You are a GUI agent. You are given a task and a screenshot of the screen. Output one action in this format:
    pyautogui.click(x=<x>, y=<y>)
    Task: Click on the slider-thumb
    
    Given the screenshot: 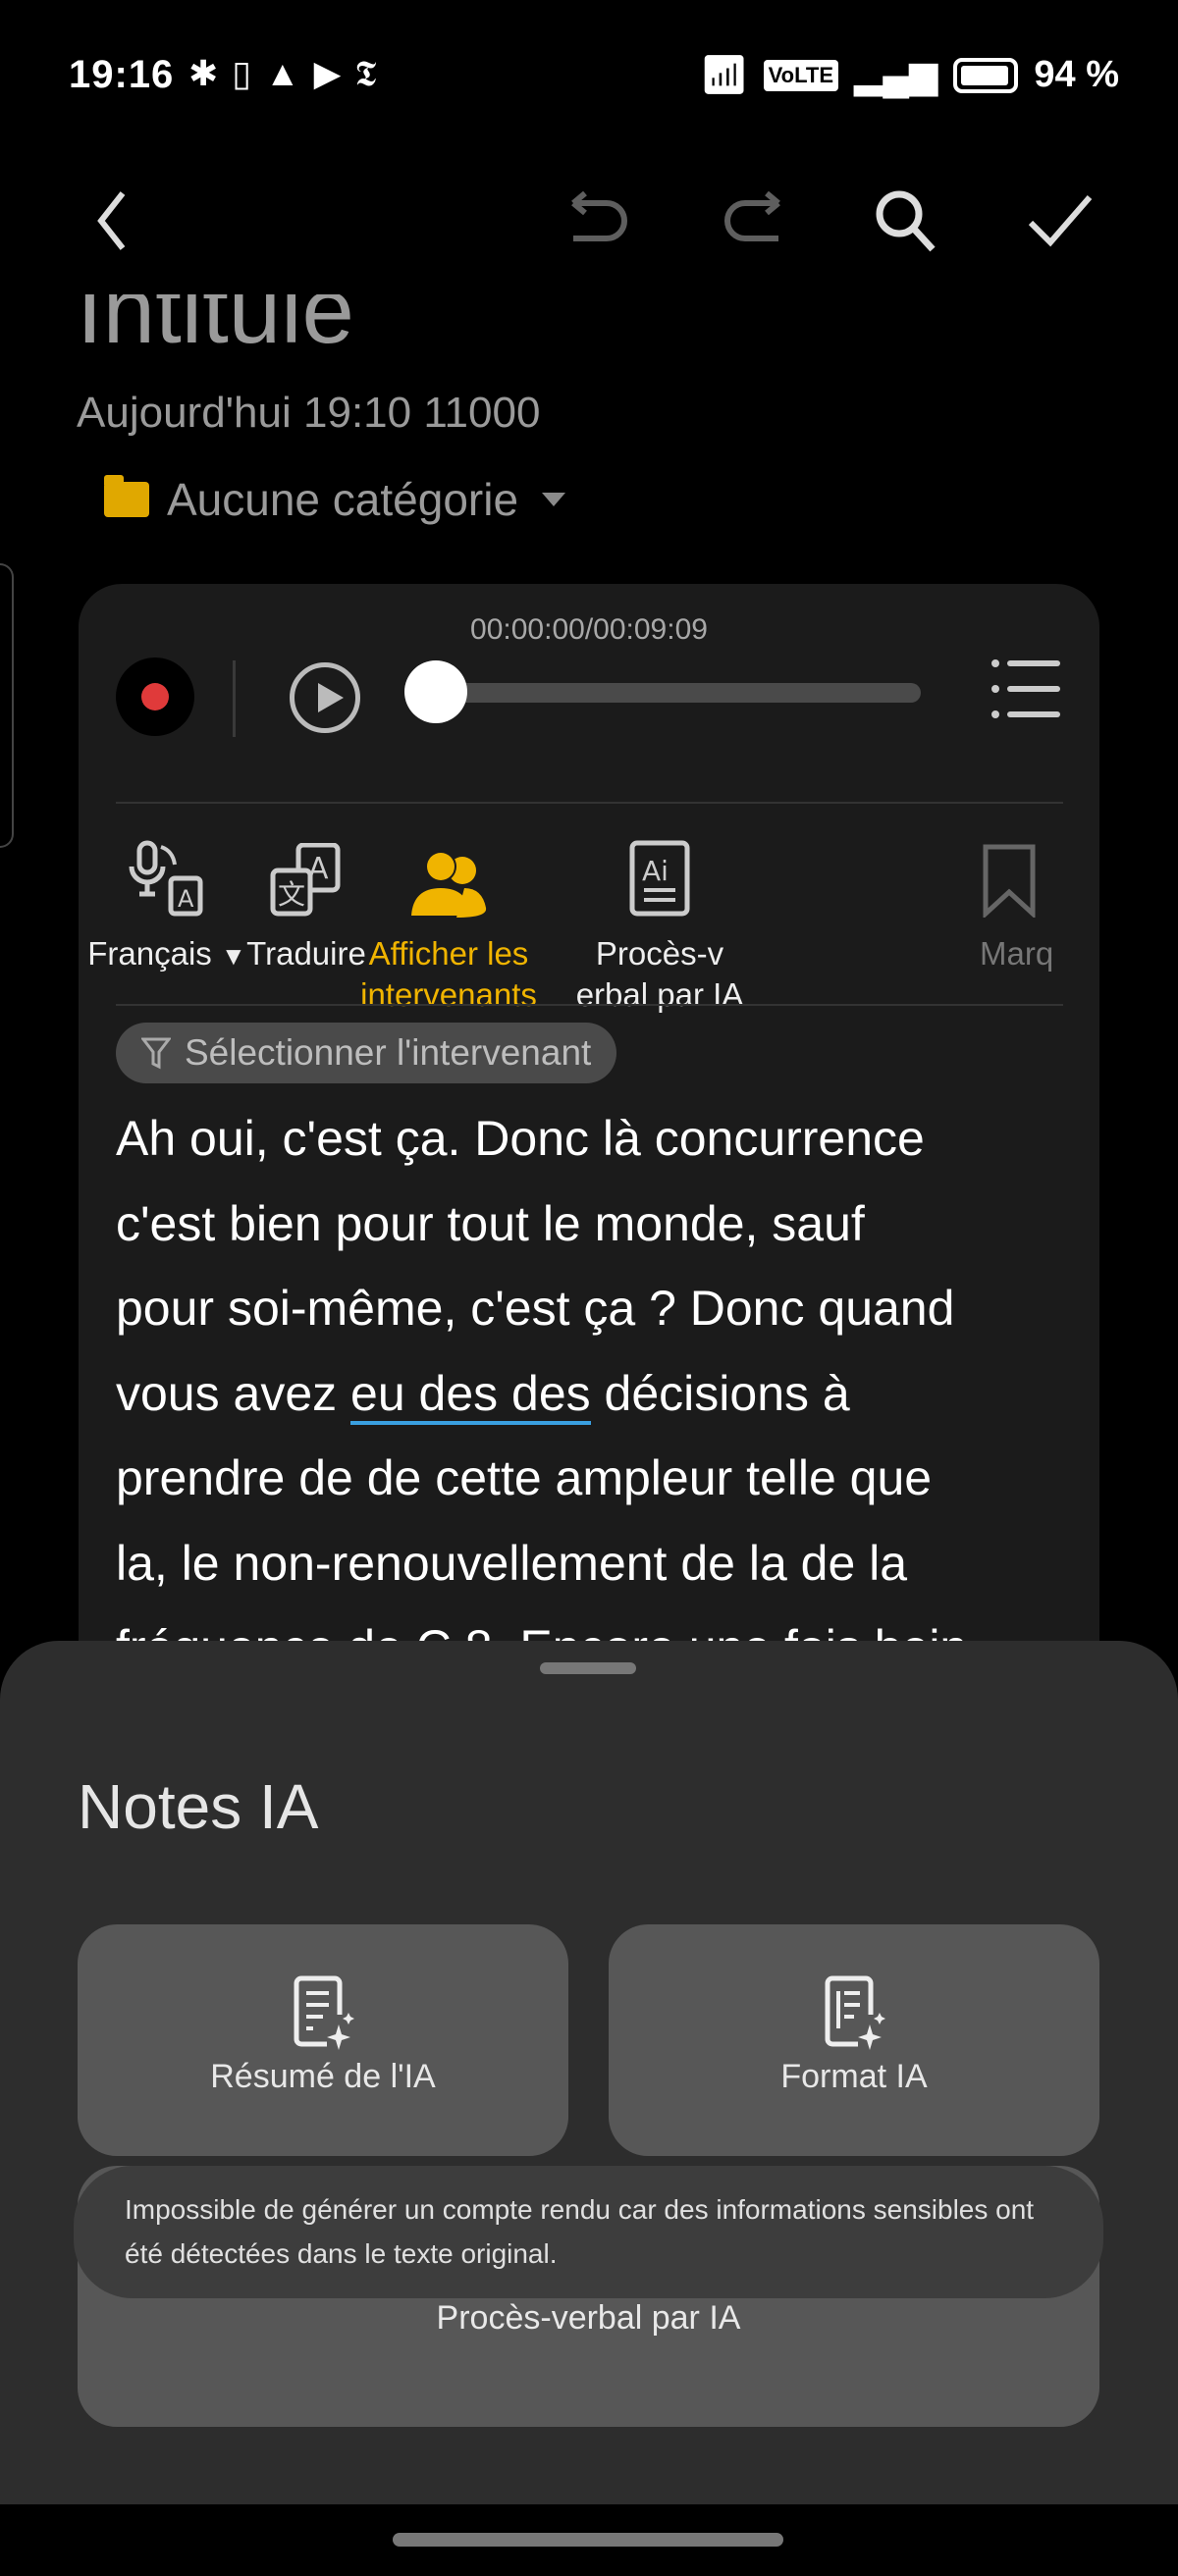 What is the action you would take?
    pyautogui.click(x=435, y=691)
    